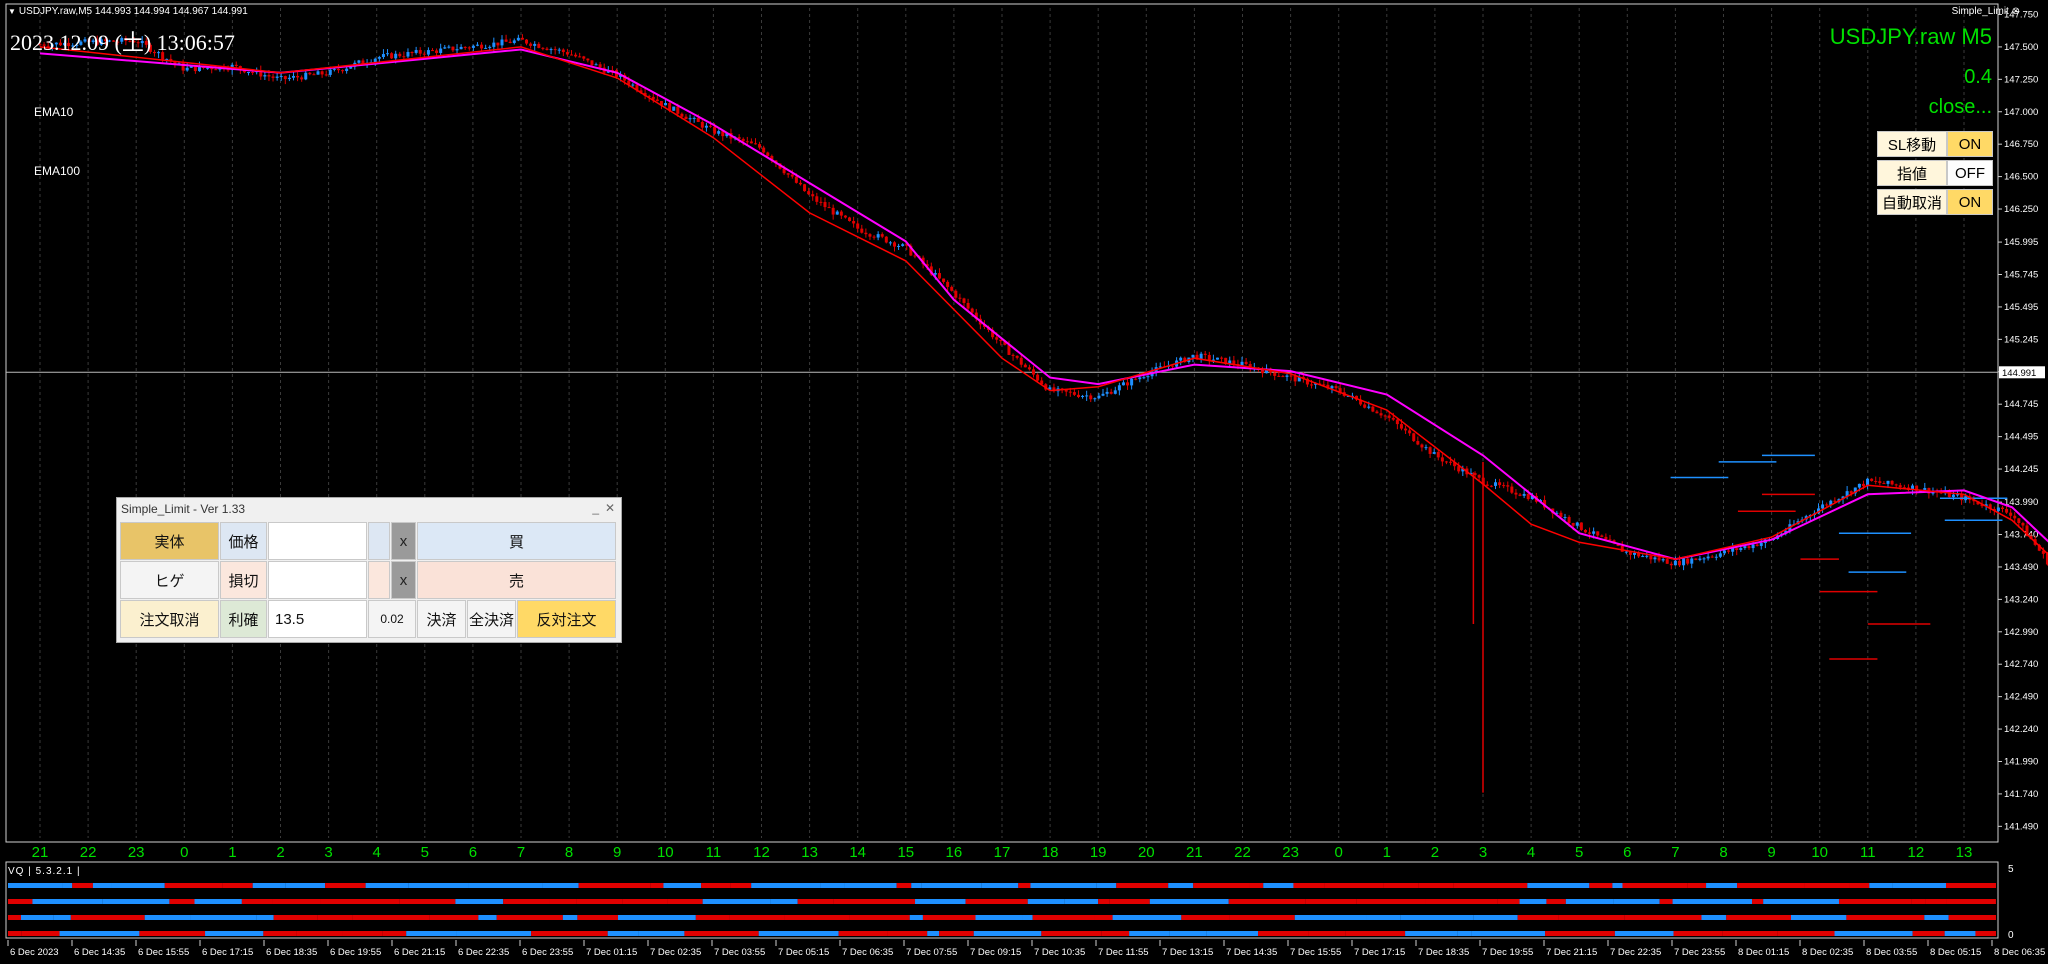 This screenshot has width=2048, height=964. Describe the element at coordinates (2021, 339) in the screenshot. I see `price-tick-label: 145.245` at that location.